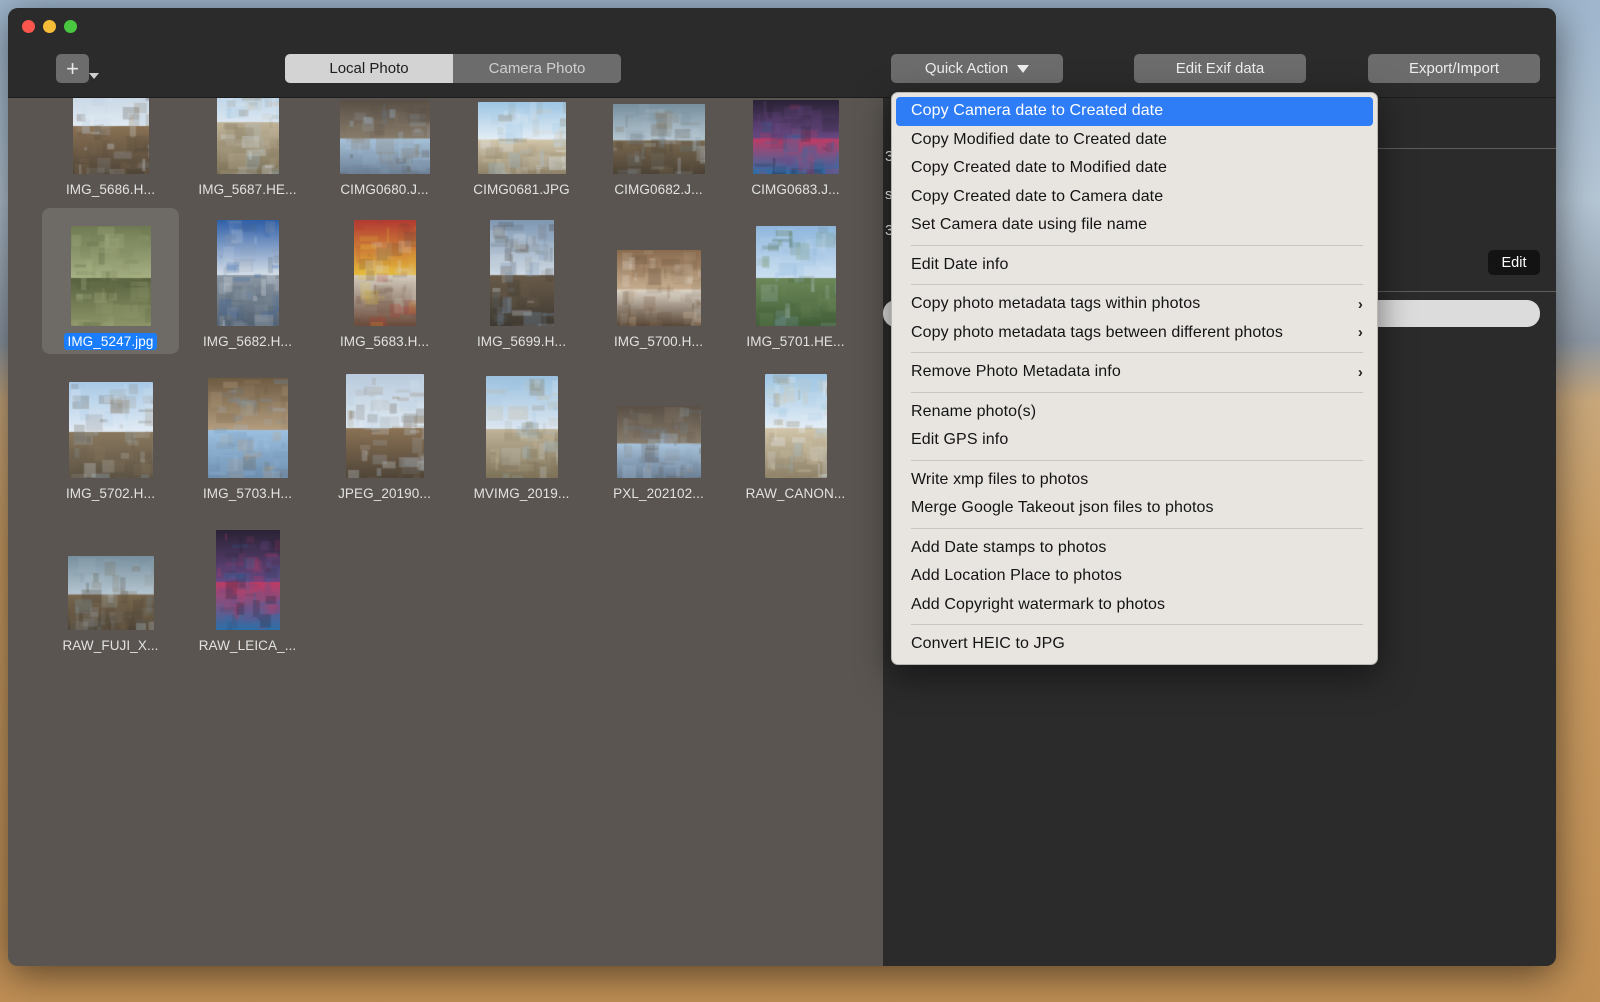 This screenshot has width=1600, height=1002. I want to click on photo-cell-selected: IMG_5247.jpg, so click(110, 281).